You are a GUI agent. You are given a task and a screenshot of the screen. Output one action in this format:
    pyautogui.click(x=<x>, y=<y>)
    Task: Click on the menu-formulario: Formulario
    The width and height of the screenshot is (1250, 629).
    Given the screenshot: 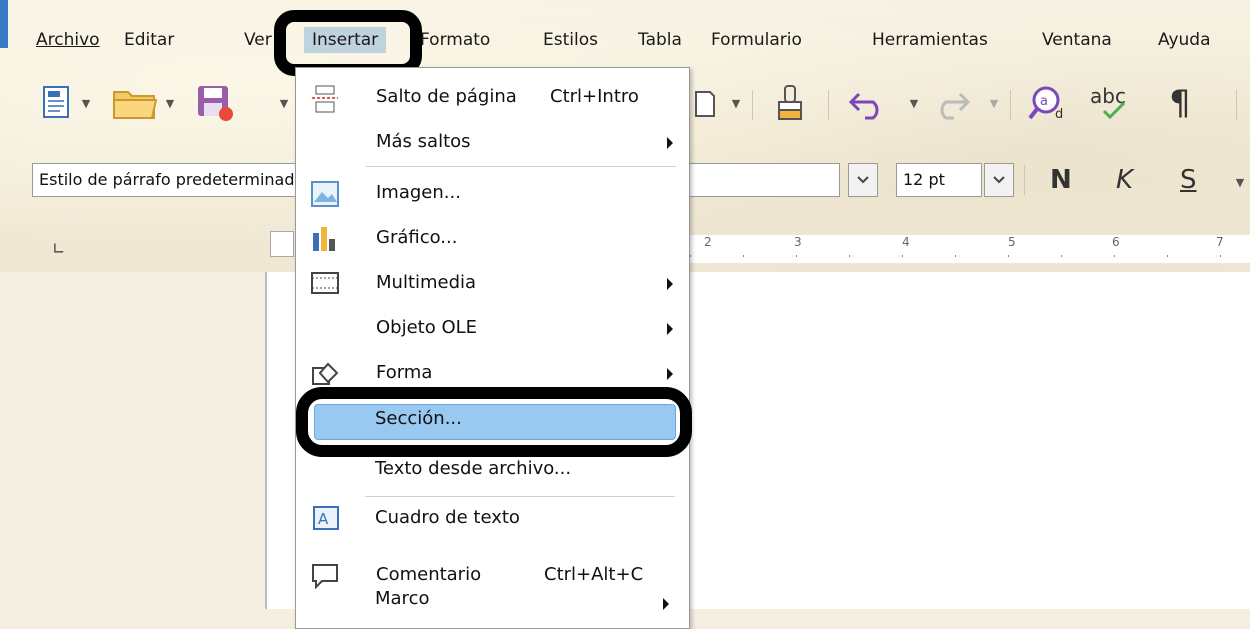 What is the action you would take?
    pyautogui.click(x=756, y=40)
    